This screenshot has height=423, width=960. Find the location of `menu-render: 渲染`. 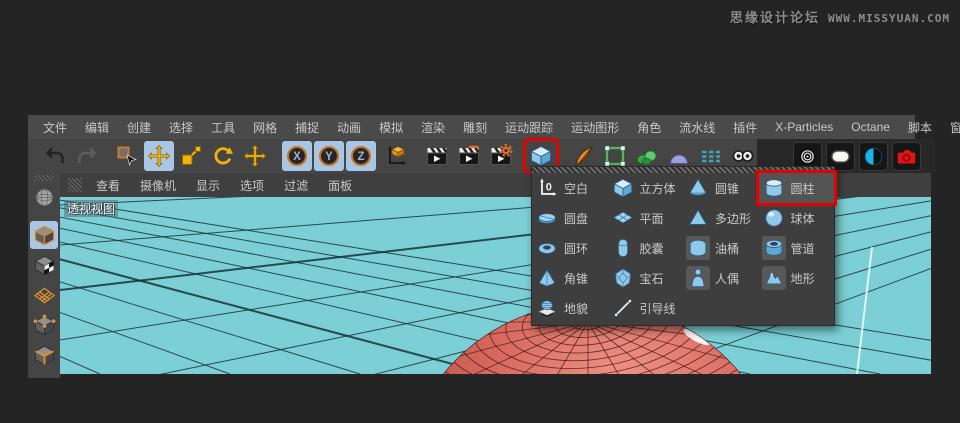

menu-render: 渲染 is located at coordinates (433, 127).